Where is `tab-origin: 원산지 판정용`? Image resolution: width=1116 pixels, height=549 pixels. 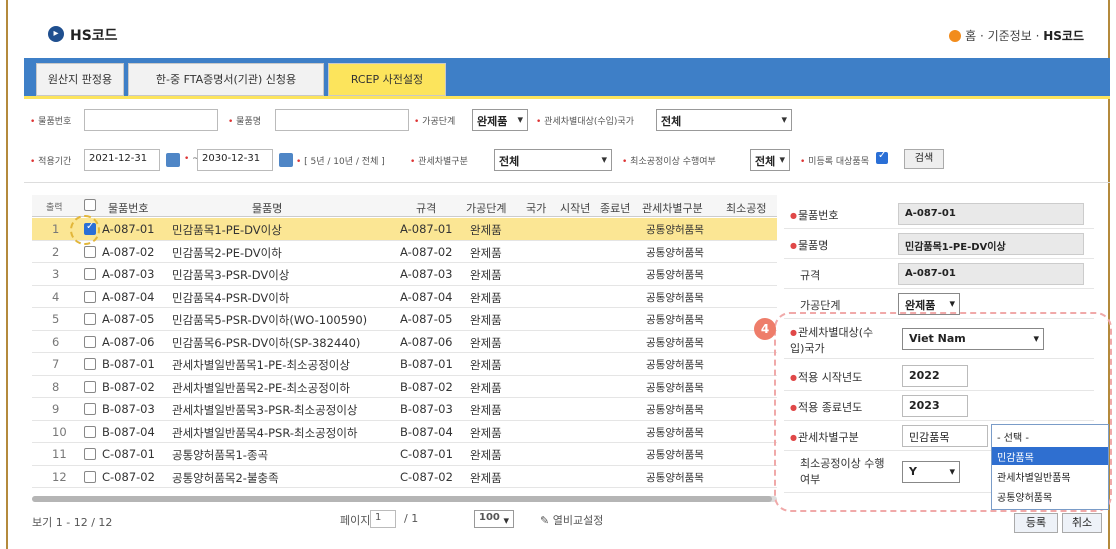
tab-origin: 원산지 판정용 is located at coordinates (80, 79).